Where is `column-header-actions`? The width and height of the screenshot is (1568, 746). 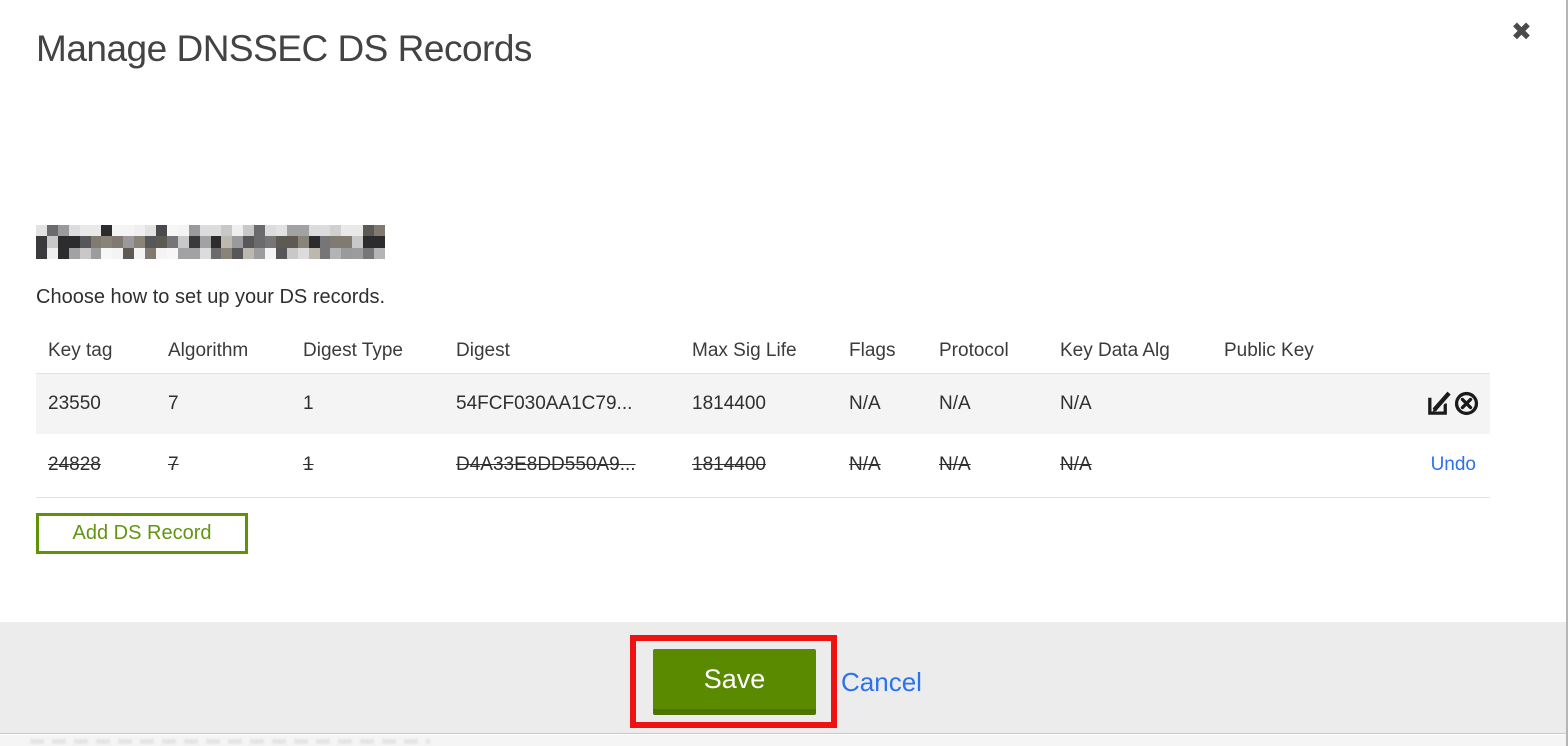
column-header-actions is located at coordinates (1426, 352).